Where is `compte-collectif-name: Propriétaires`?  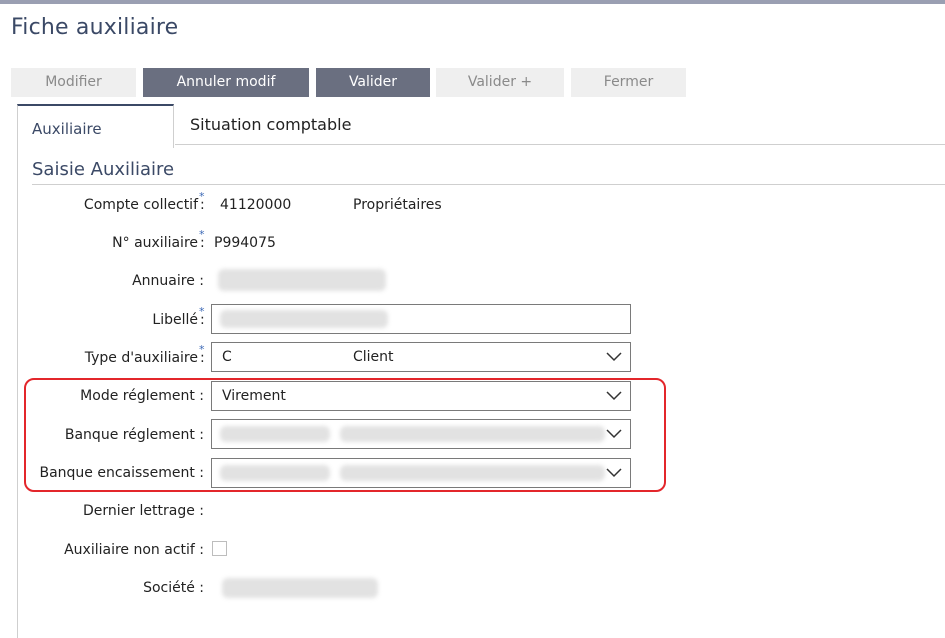
compte-collectif-name: Propriétaires is located at coordinates (397, 205).